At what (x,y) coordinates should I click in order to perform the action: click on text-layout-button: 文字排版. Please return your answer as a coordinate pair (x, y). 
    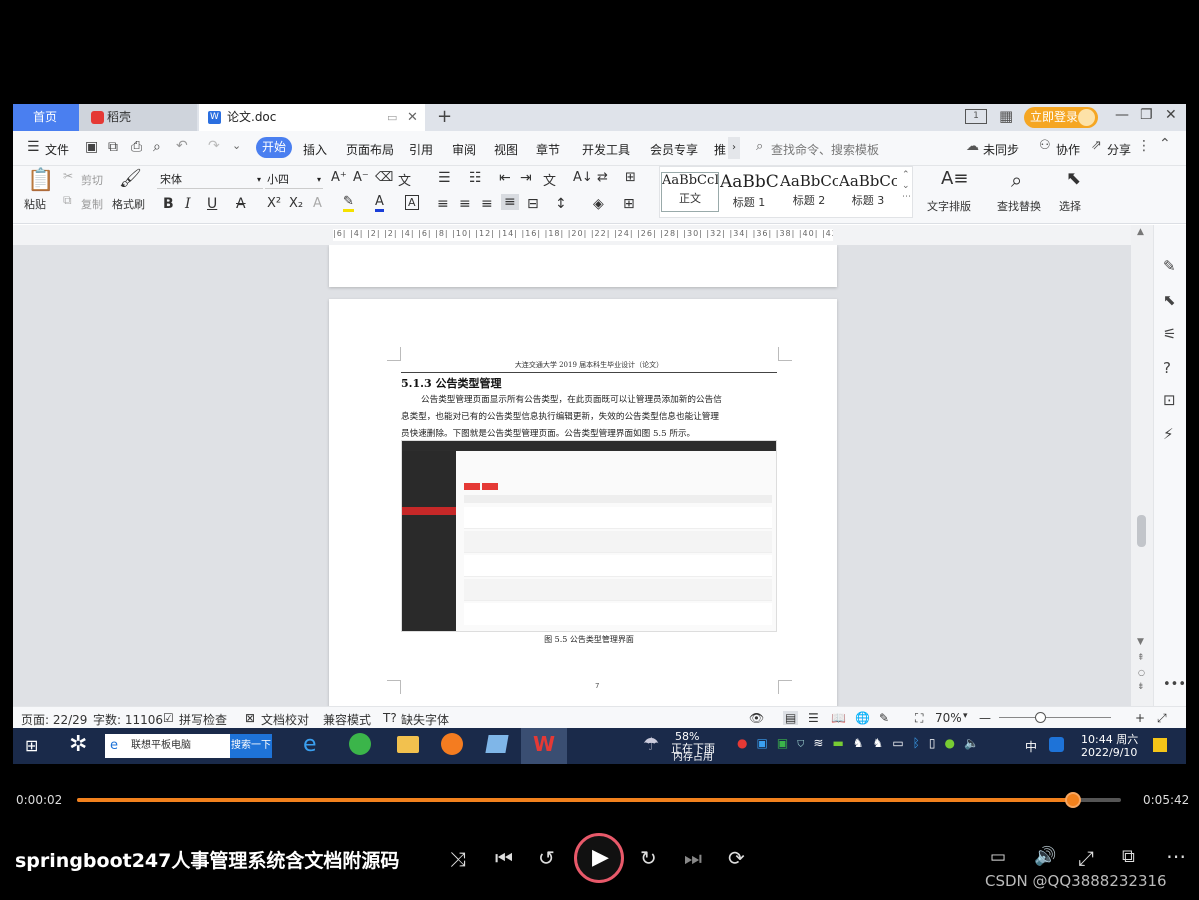
    Looking at the image, I should click on (949, 206).